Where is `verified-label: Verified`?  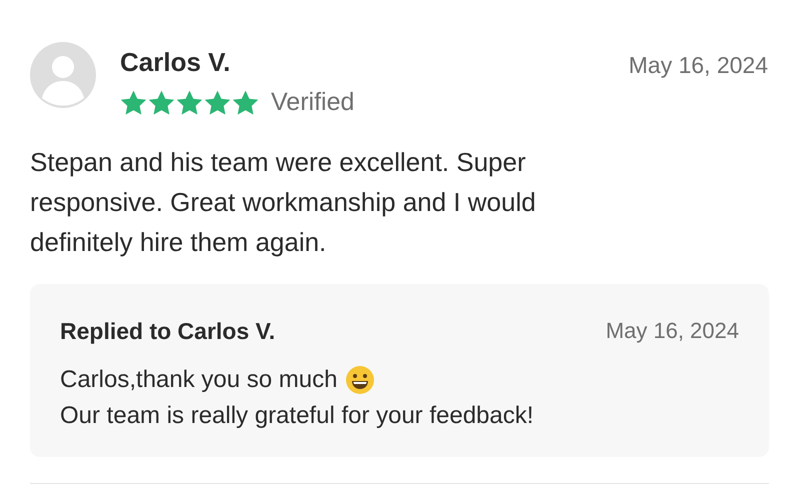 verified-label: Verified is located at coordinates (312, 102).